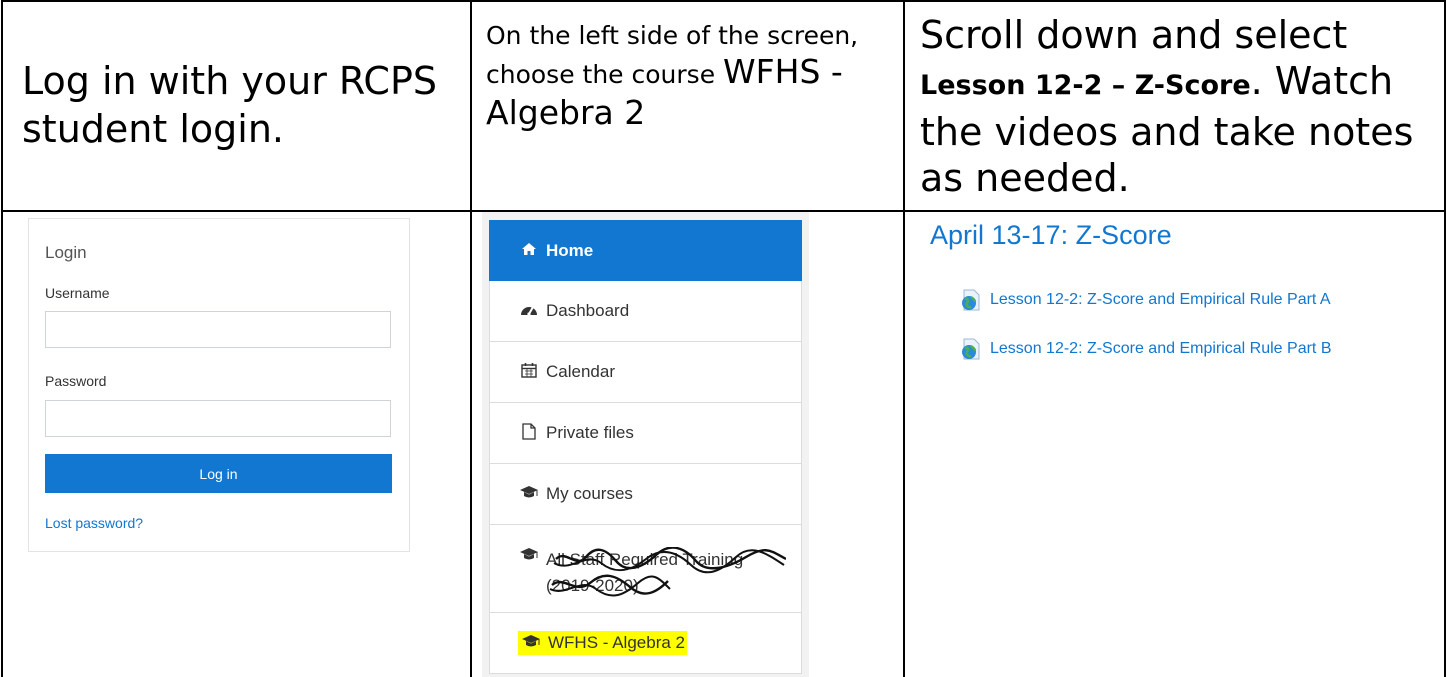  I want to click on nav-item-label: Private files, so click(590, 432).